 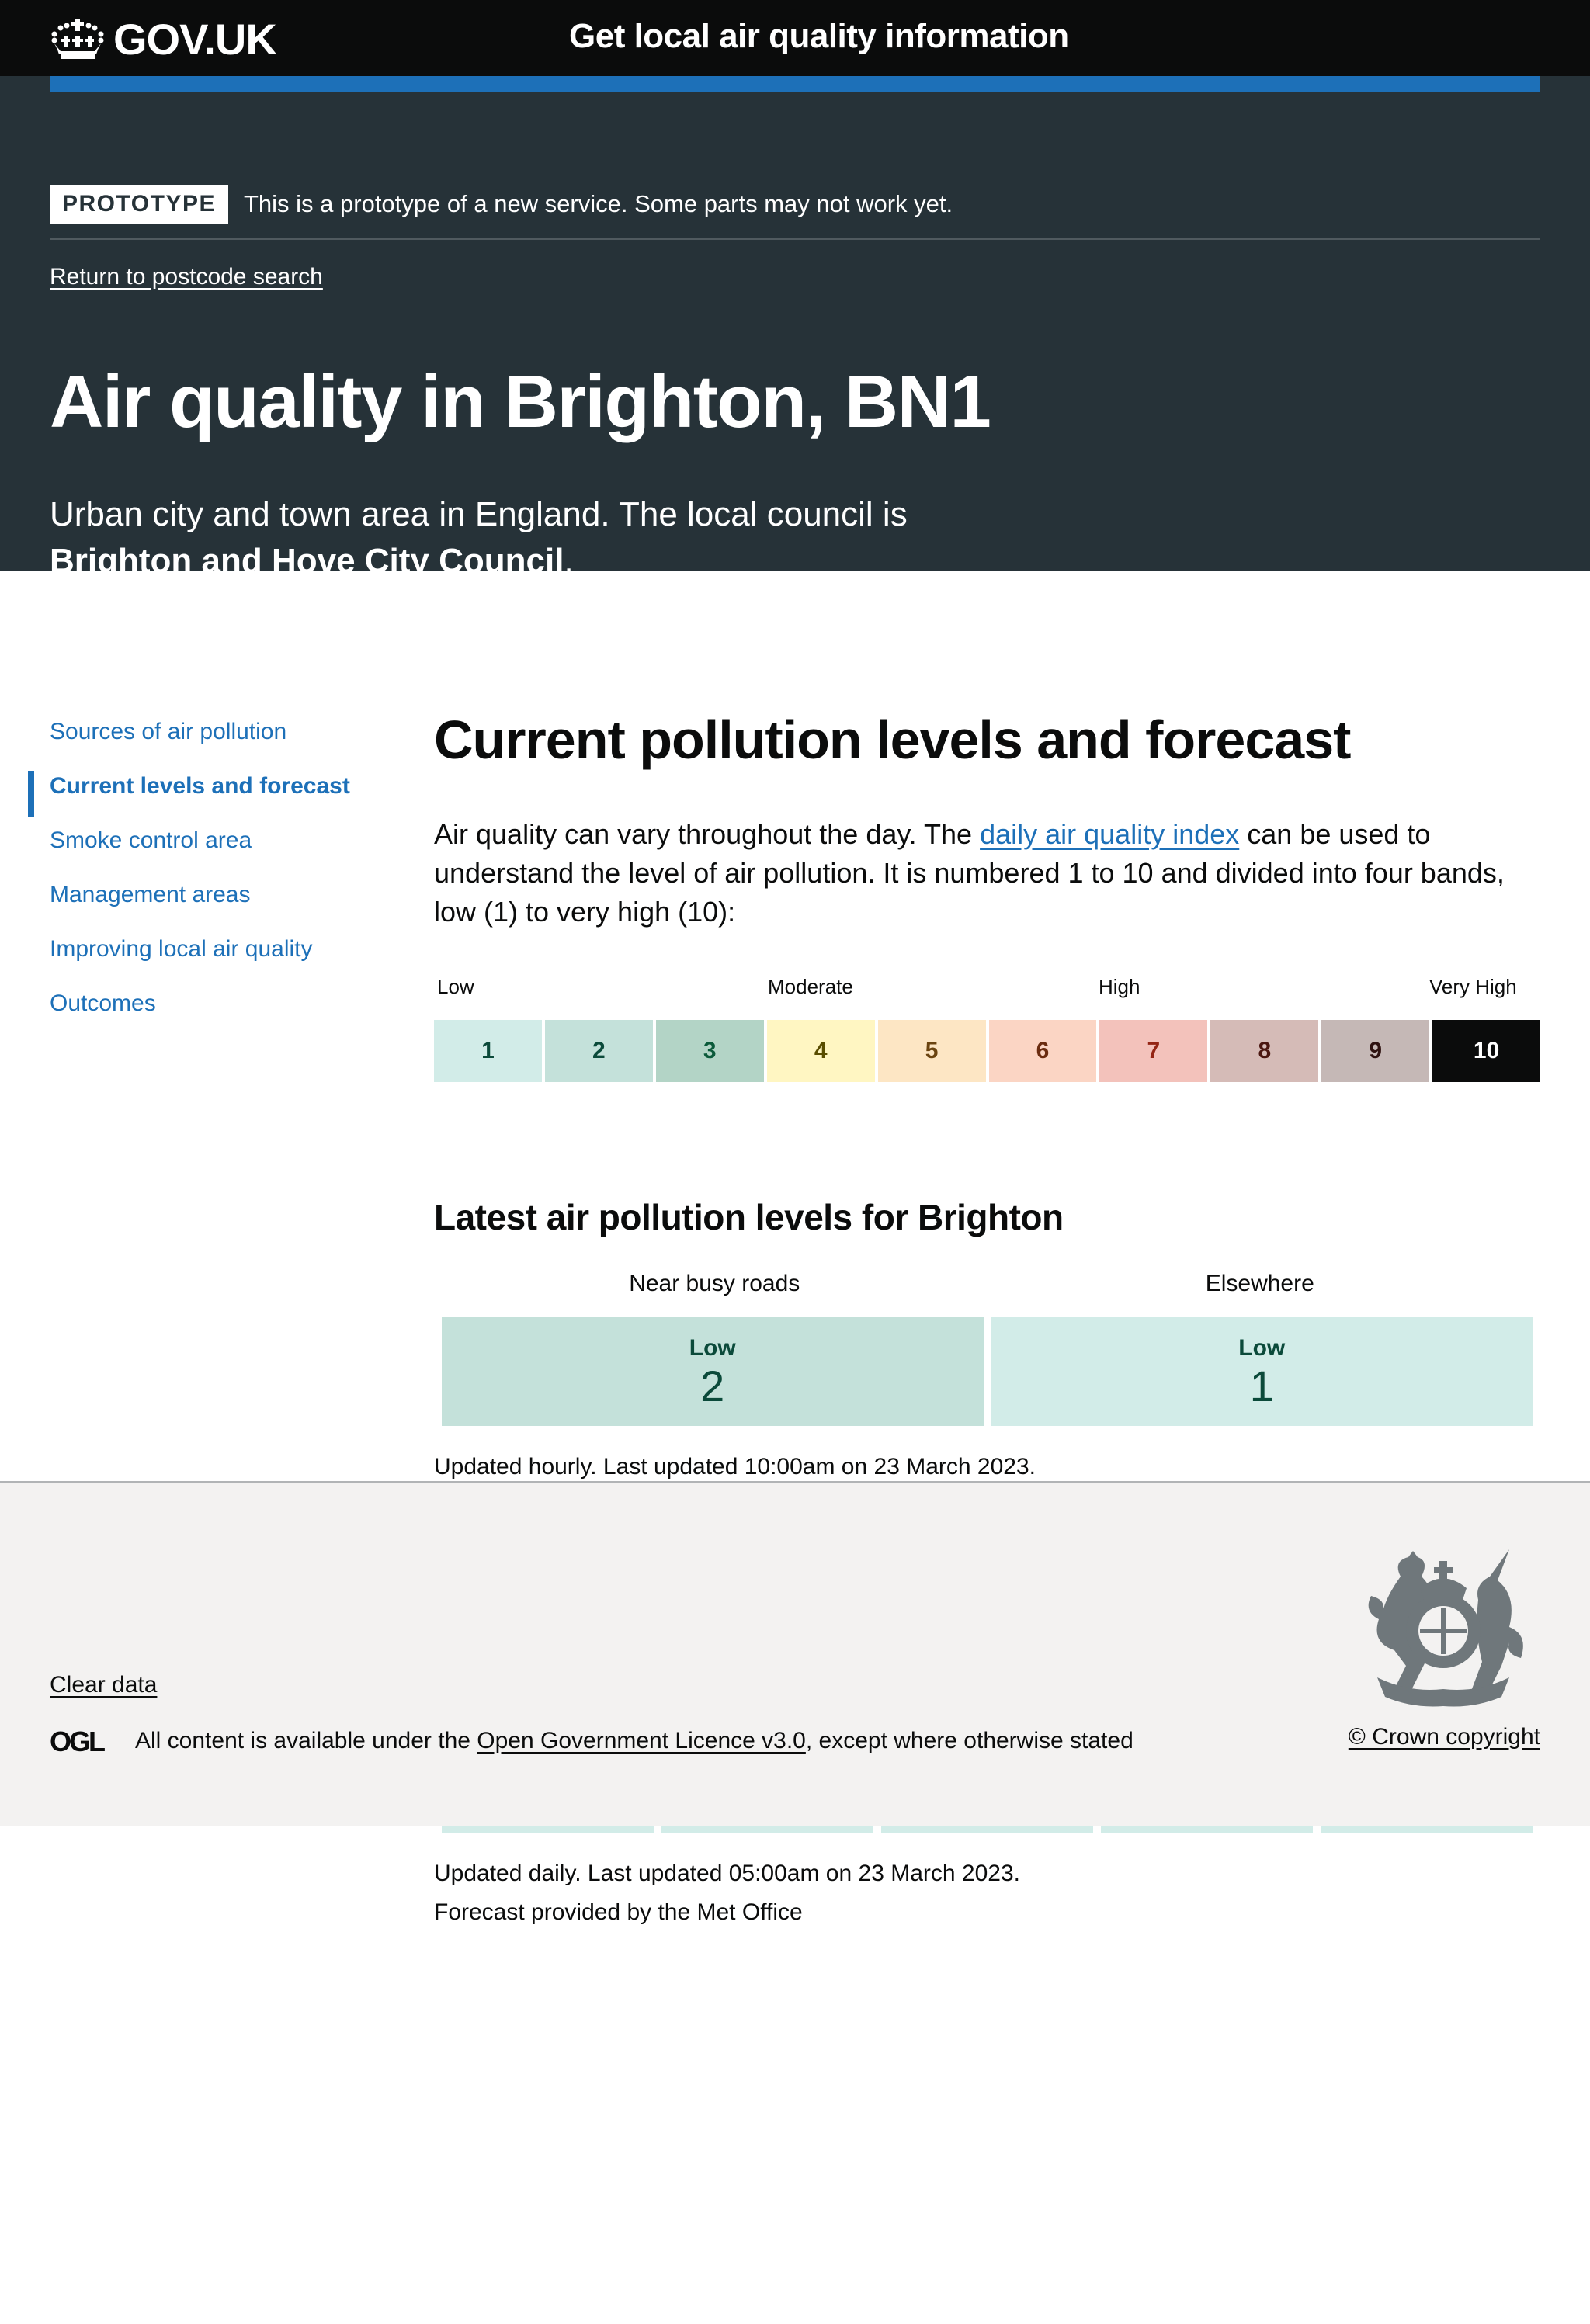 I want to click on govuk-logo-link: GOV.UK, so click(x=163, y=39).